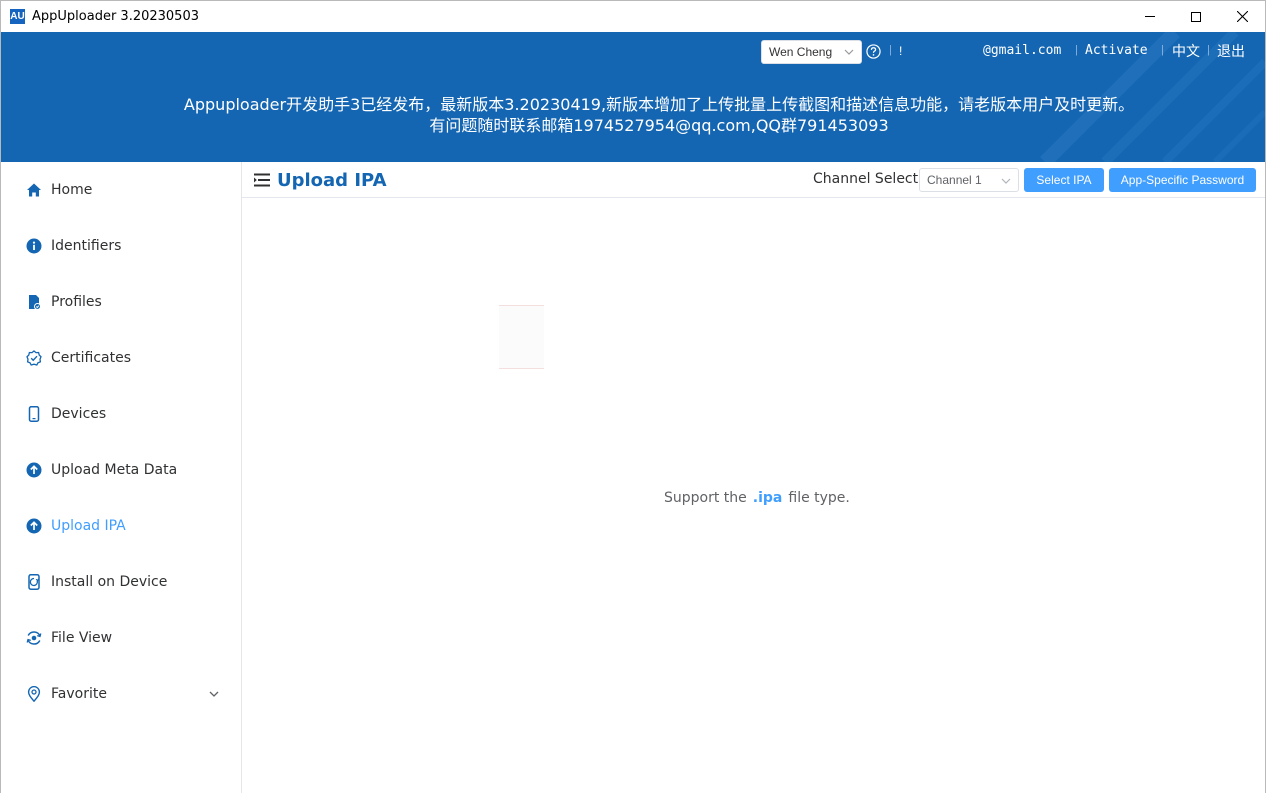 The width and height of the screenshot is (1266, 793). I want to click on sidebar-item-profiles: Profiles, so click(121, 302).